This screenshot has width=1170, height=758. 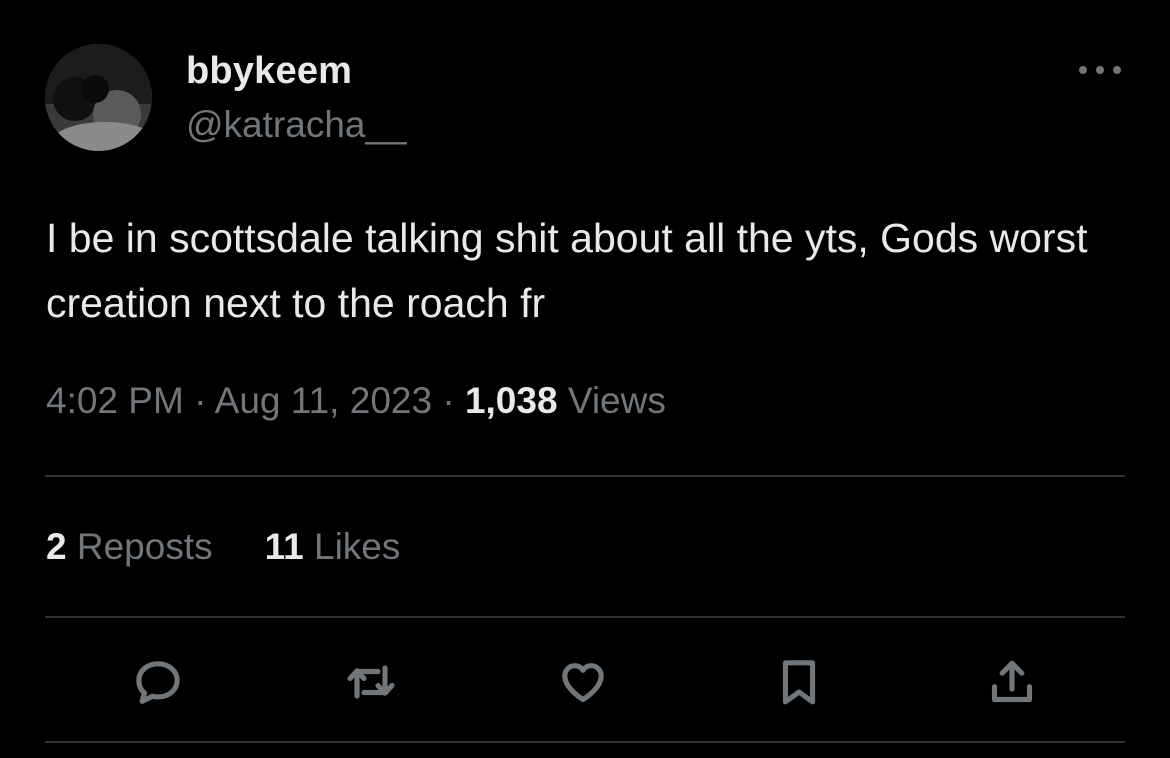 What do you see at coordinates (323, 400) in the screenshot?
I see `tweet-date: Aug 11, 2023` at bounding box center [323, 400].